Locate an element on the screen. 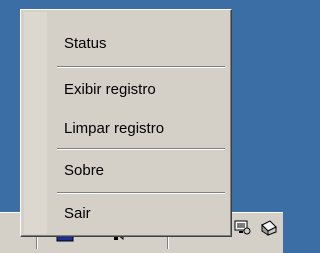 This screenshot has height=253, width=320. menu-item-status: Status is located at coordinates (126, 44).